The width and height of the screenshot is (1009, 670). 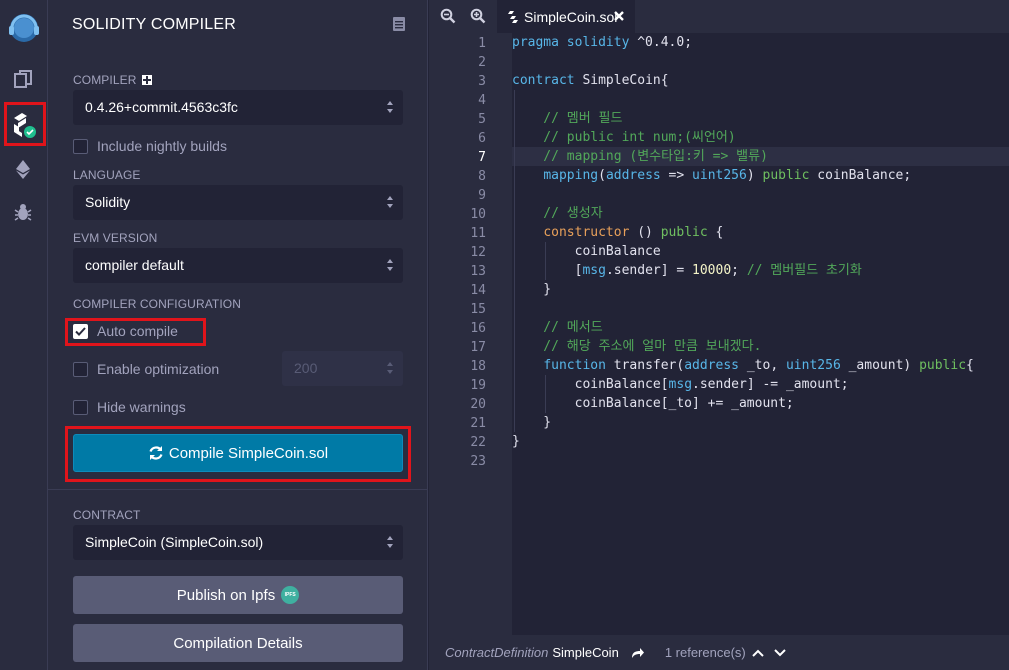 I want to click on contract-value: SimpleCoin (SimpleCoin.sol), so click(x=174, y=542).